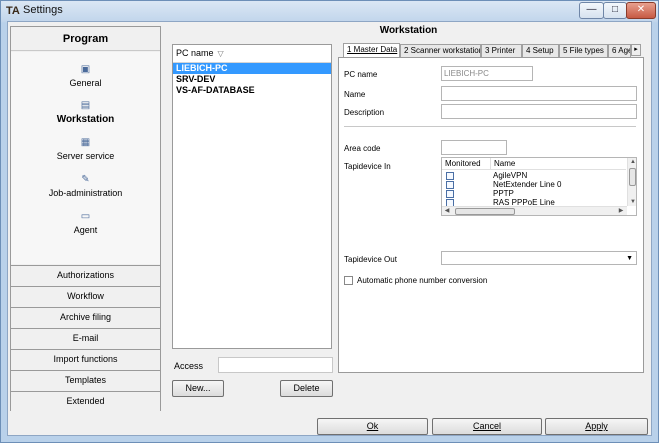 This screenshot has height=443, width=659. What do you see at coordinates (539, 258) in the screenshot?
I see `tapidevice-out-dropdown: ▼` at bounding box center [539, 258].